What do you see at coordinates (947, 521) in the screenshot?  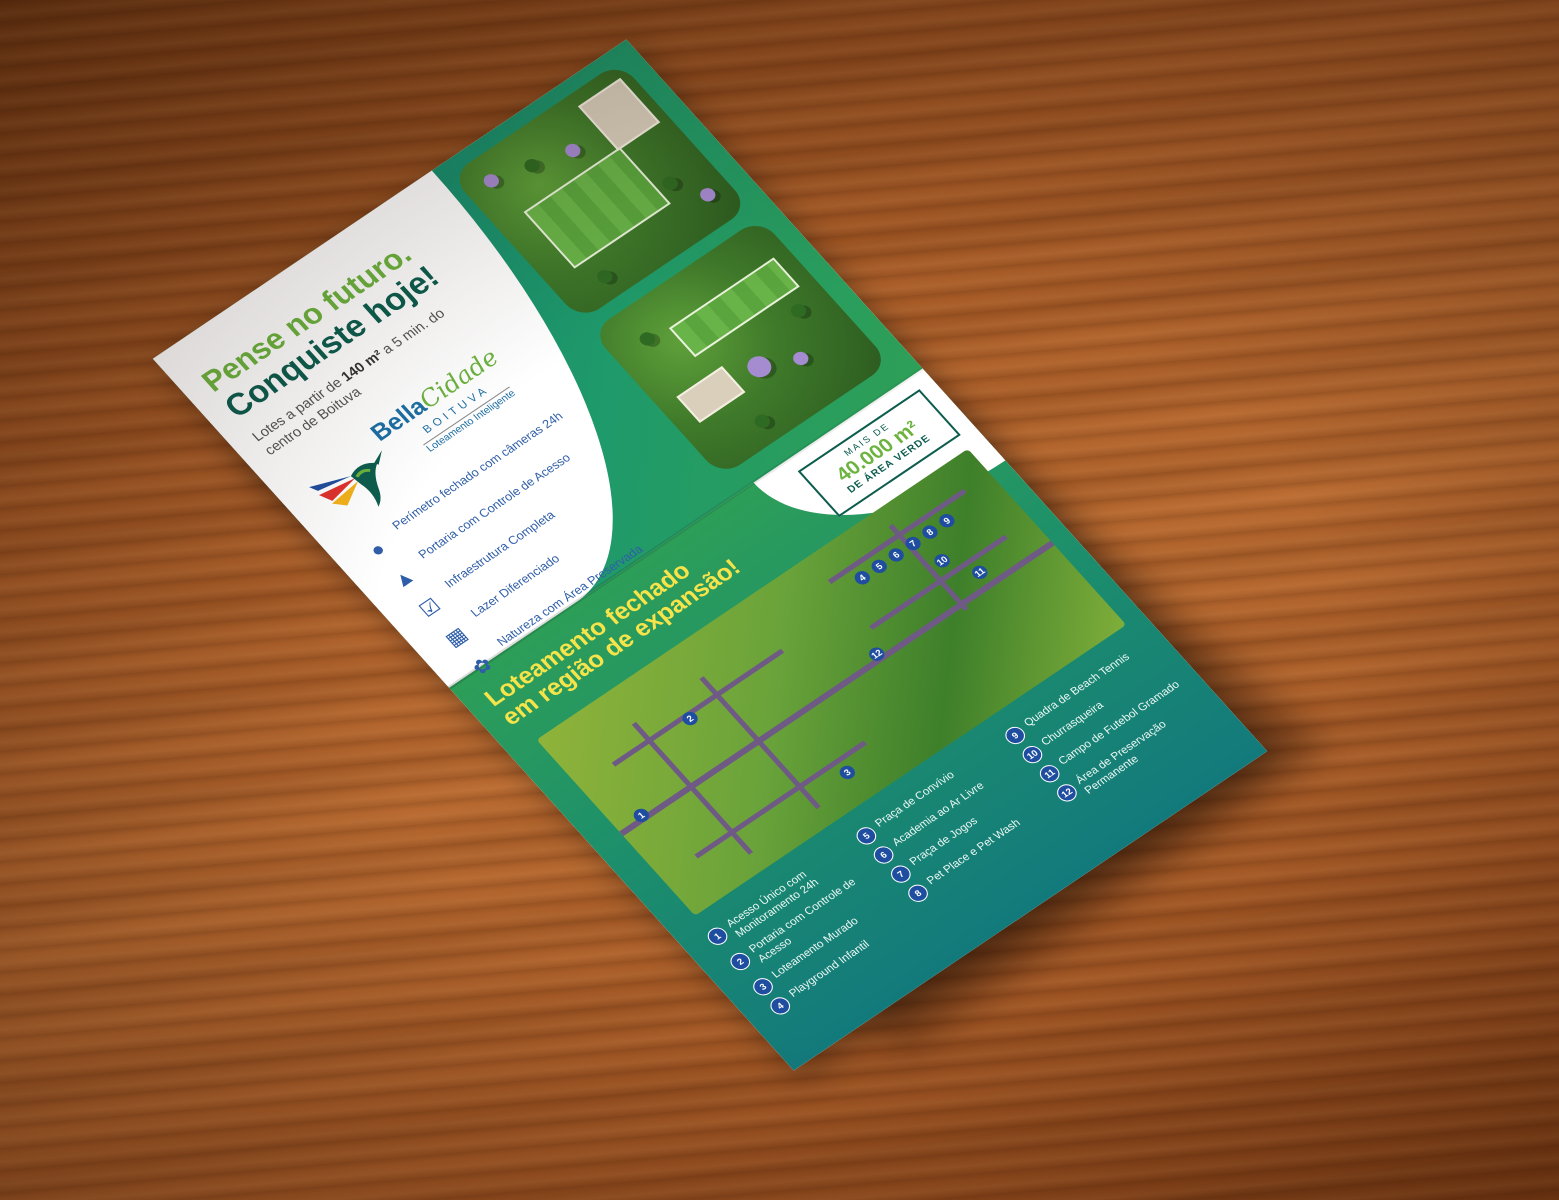 I see `map-pin: 9` at bounding box center [947, 521].